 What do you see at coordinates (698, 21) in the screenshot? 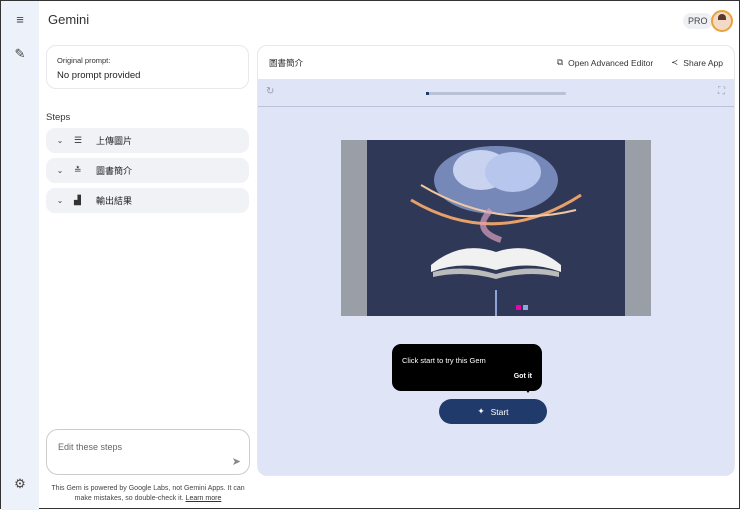
I see `pro-badge: PRO` at bounding box center [698, 21].